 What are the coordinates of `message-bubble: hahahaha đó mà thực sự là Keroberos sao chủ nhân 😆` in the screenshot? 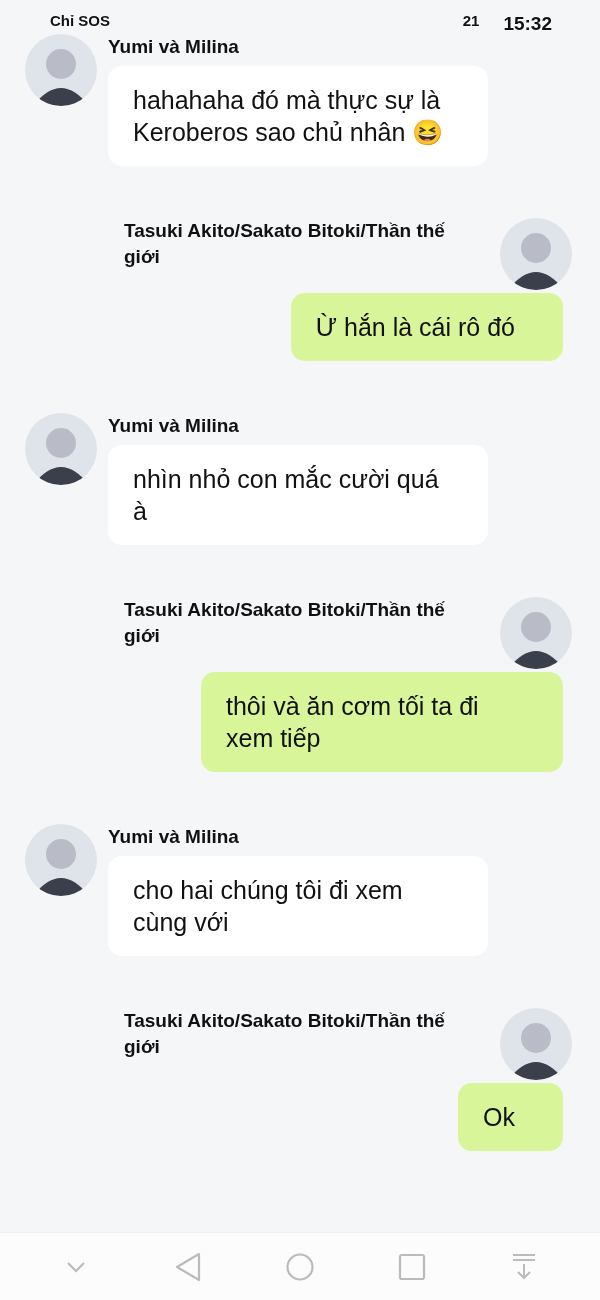 It's located at (298, 116).